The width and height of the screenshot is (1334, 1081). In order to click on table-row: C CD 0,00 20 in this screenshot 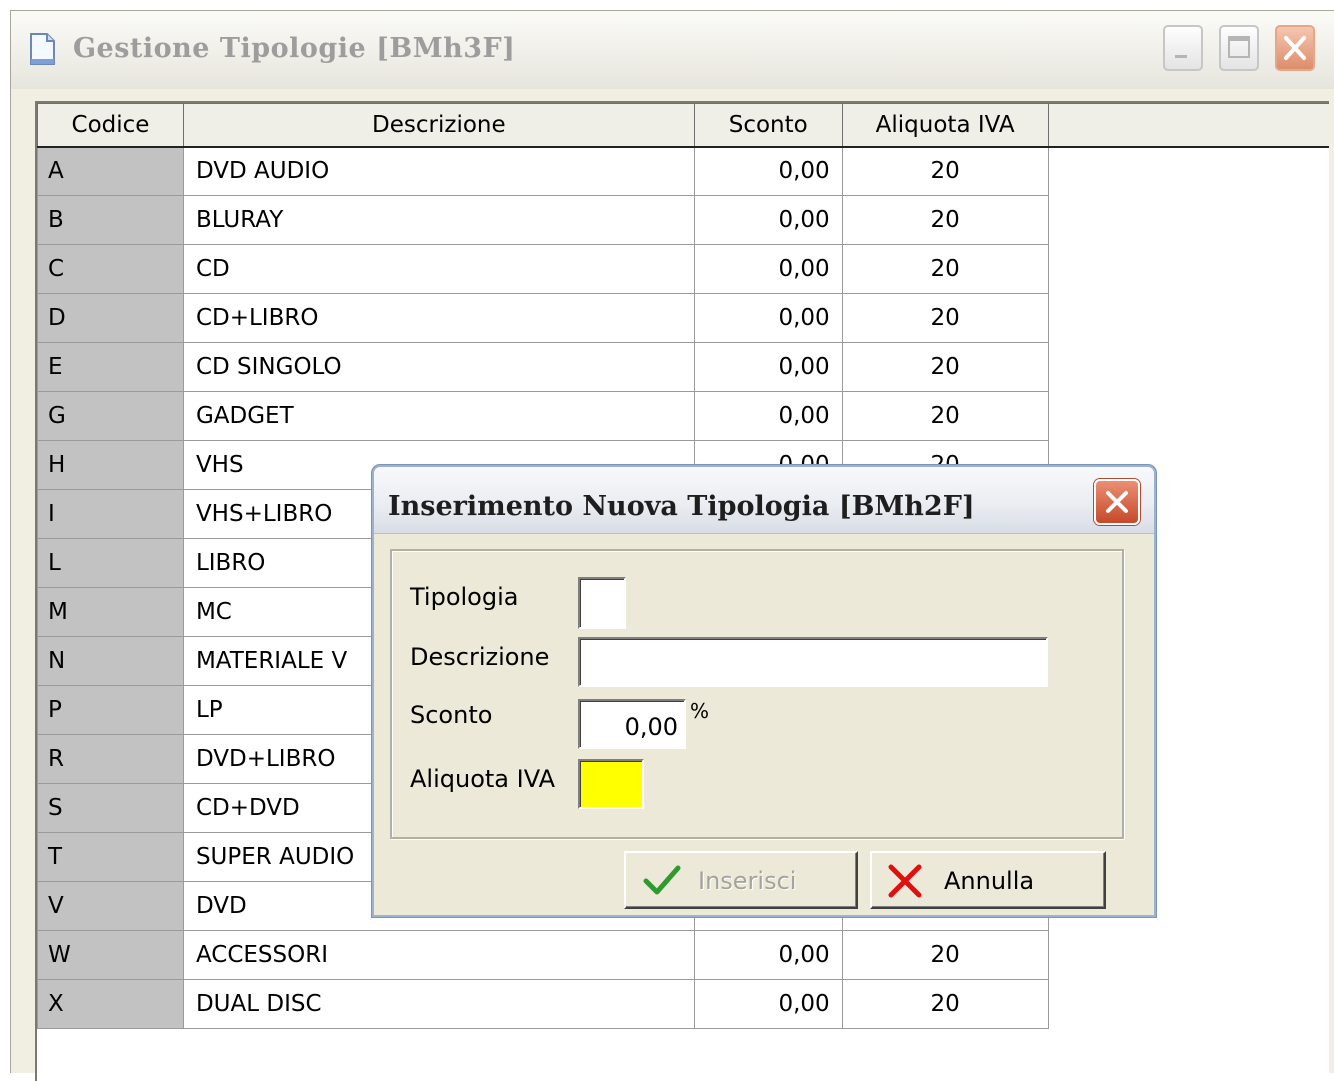, I will do `click(683, 269)`.